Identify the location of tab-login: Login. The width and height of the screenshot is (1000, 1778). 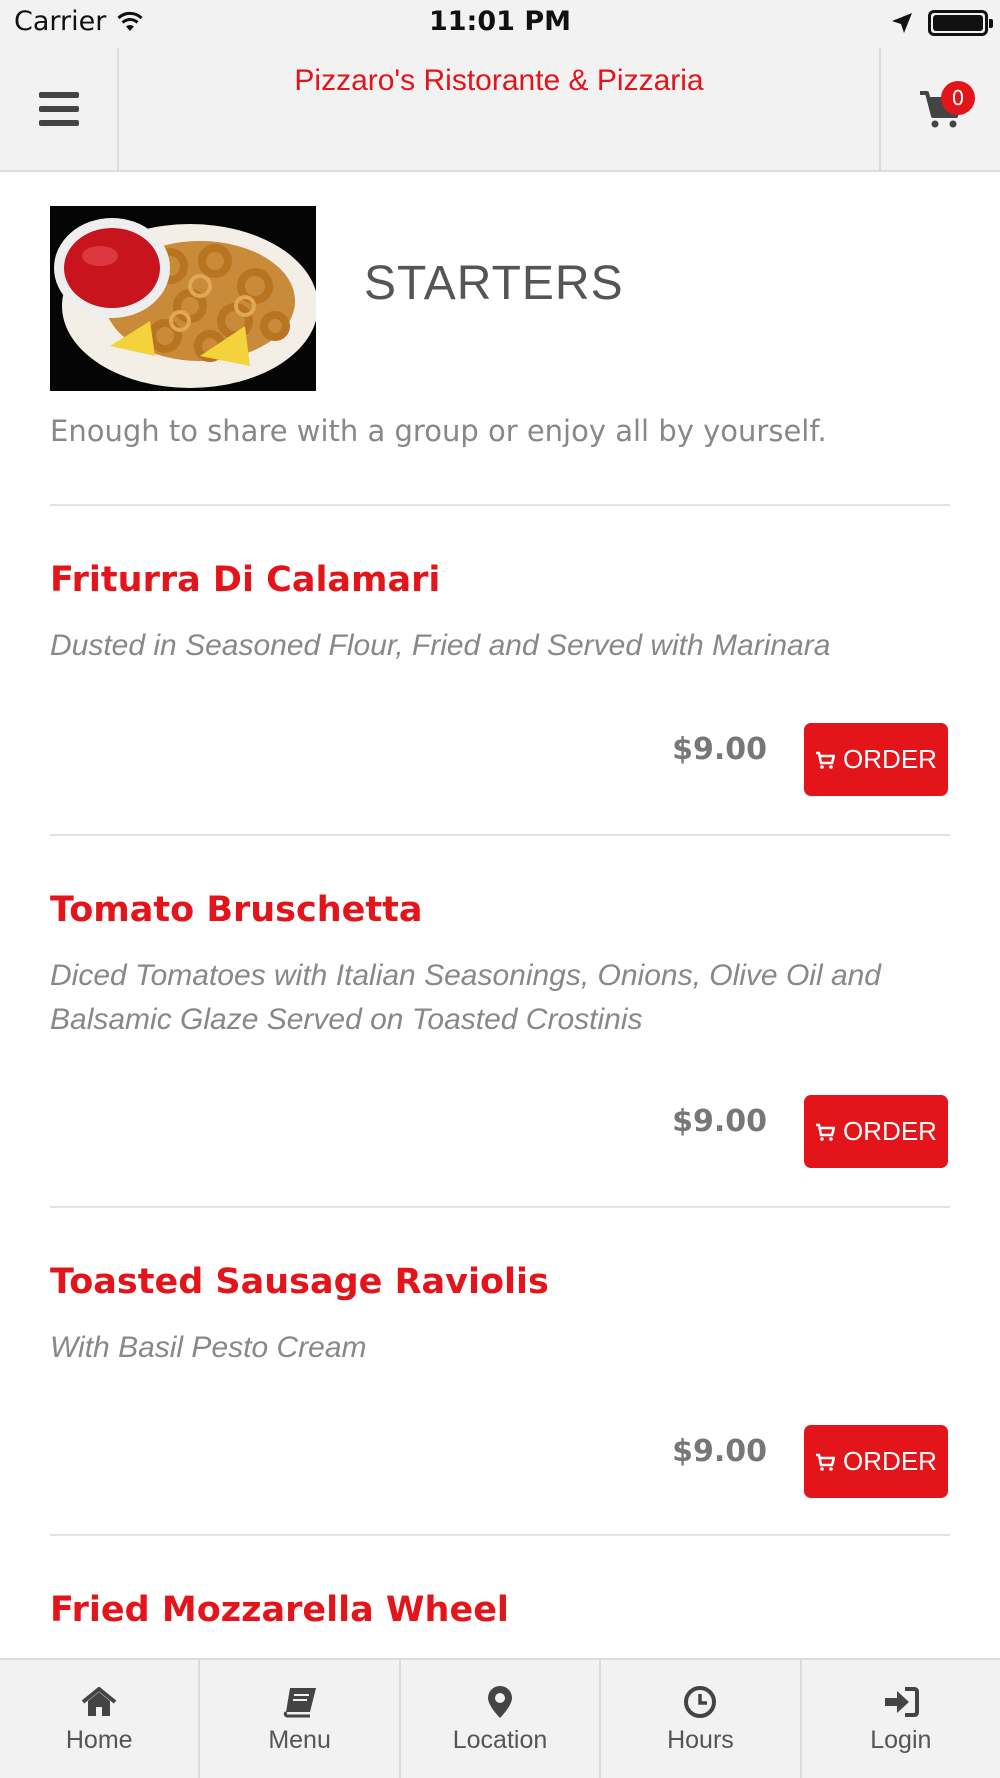
(901, 1719).